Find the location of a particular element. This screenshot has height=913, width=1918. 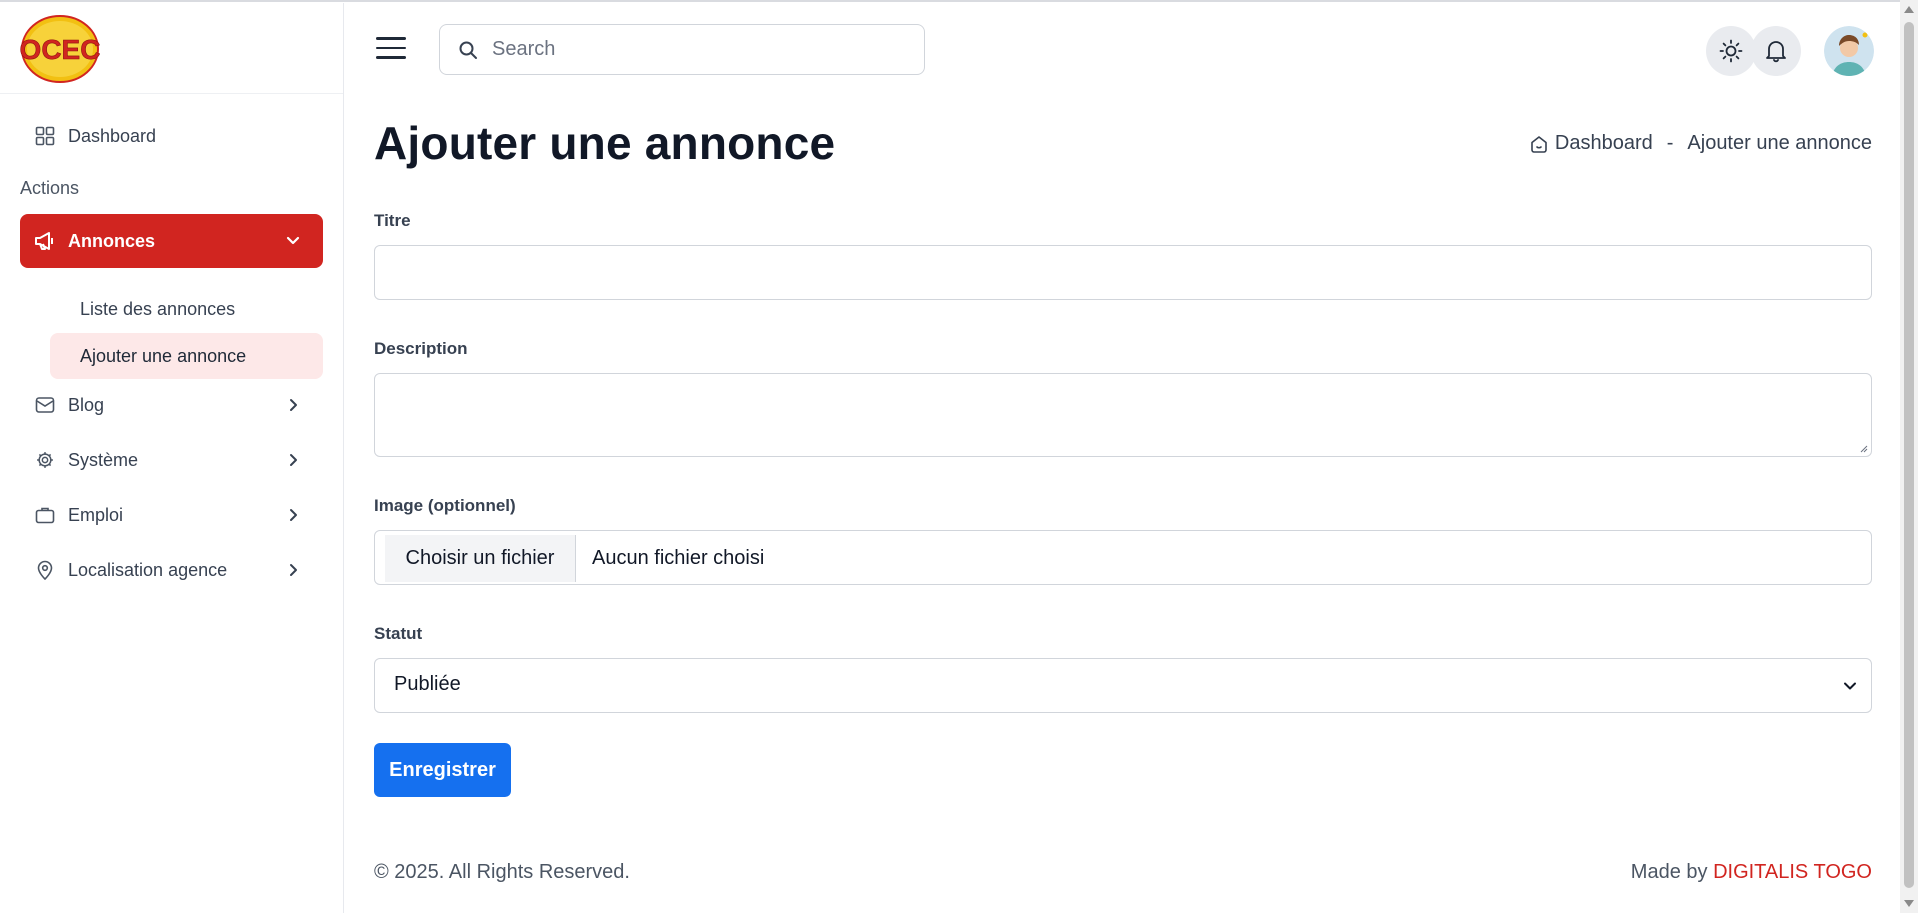

sidebar-subitem-liste-annonces: Liste des annonces is located at coordinates (186, 309).